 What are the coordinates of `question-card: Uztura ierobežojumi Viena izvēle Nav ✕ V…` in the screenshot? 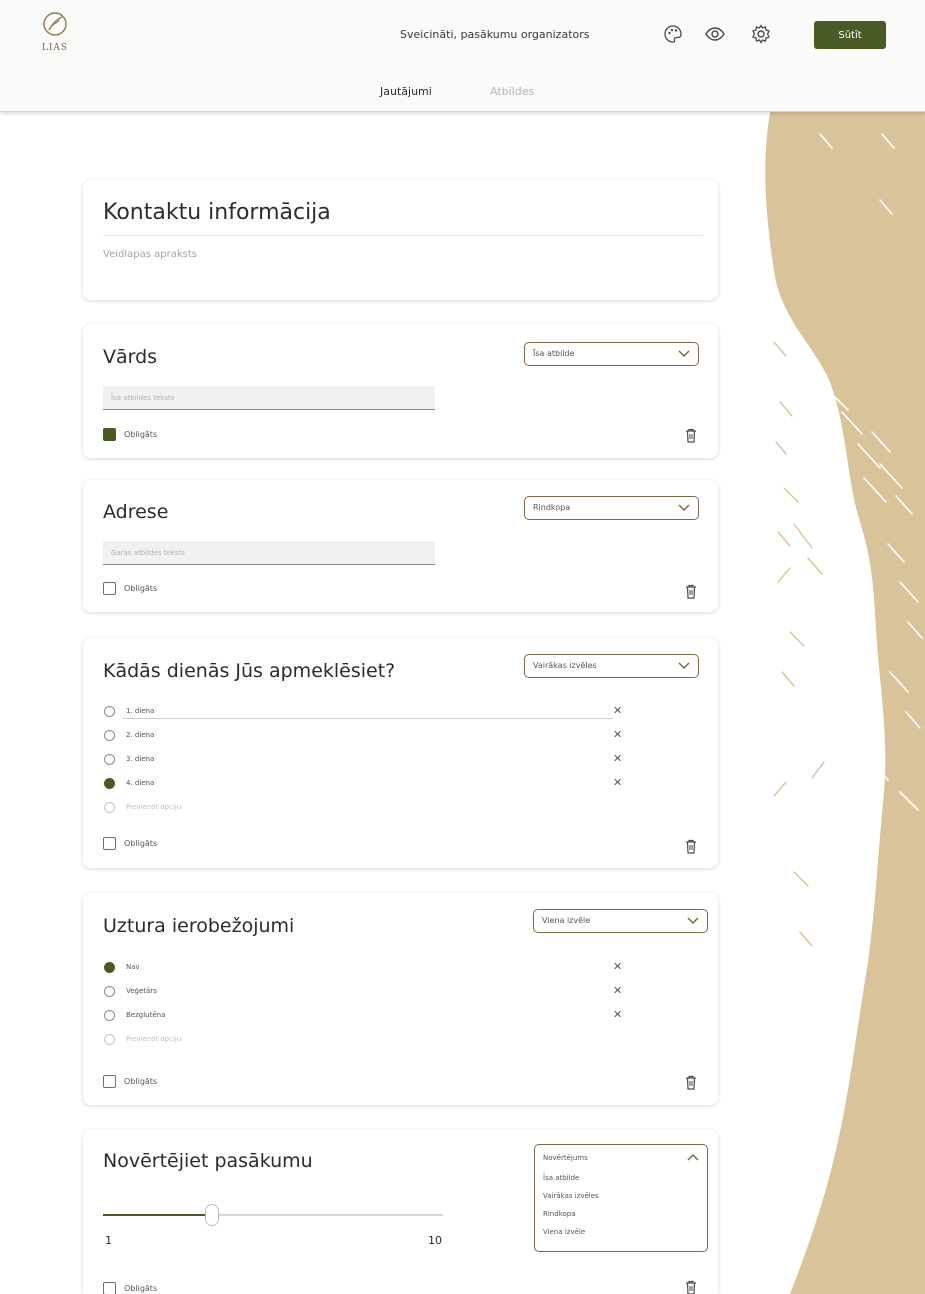 It's located at (400, 999).